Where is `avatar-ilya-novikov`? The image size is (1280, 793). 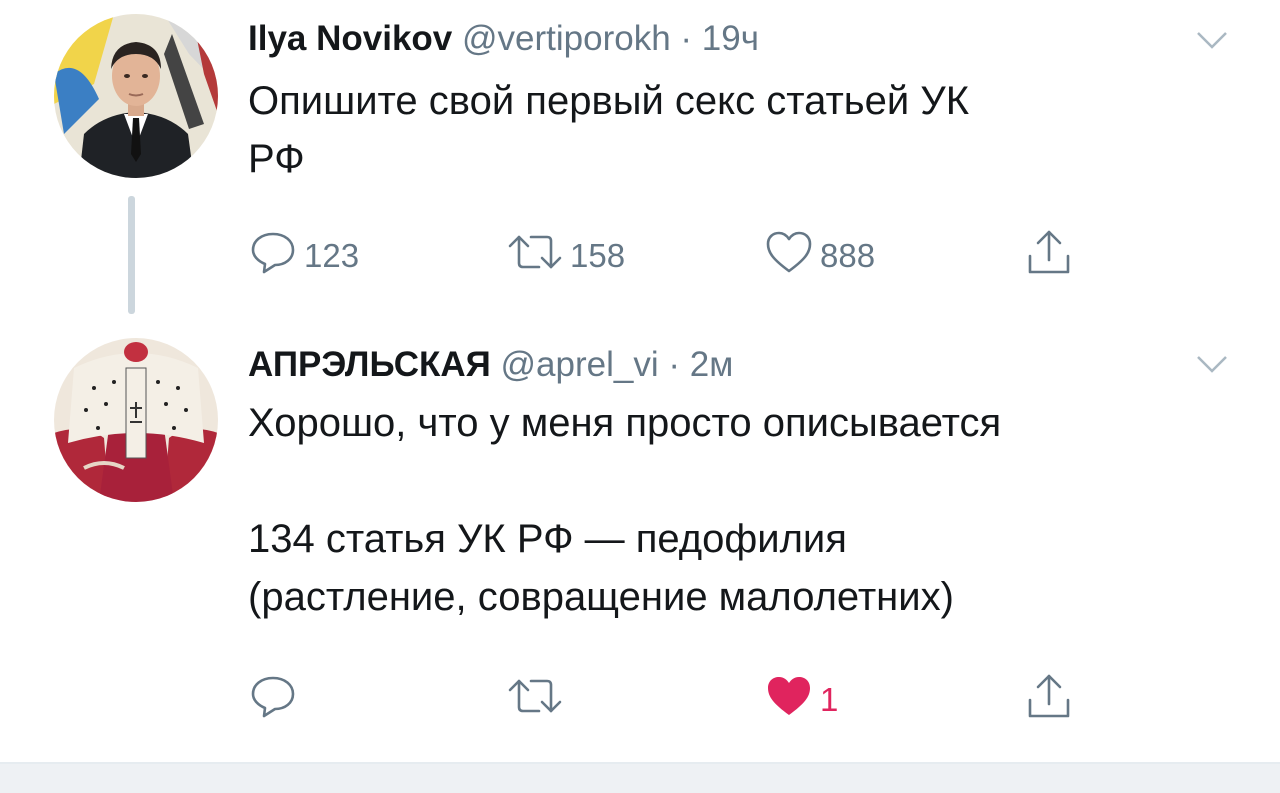 avatar-ilya-novikov is located at coordinates (136, 96).